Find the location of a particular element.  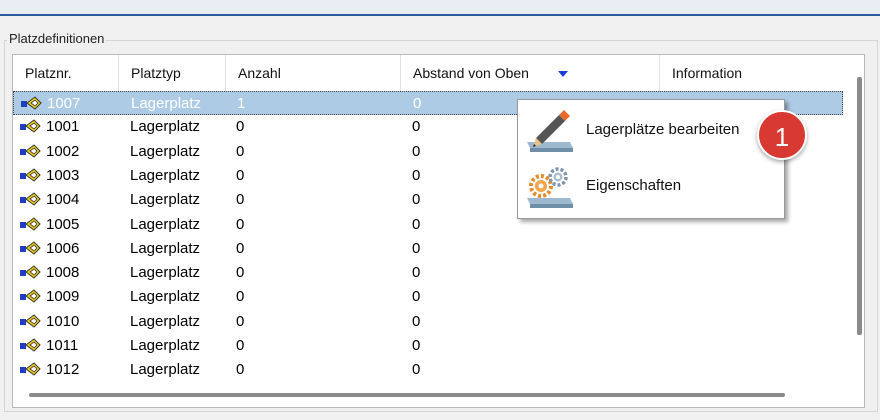

cell-platznr: 1012 is located at coordinates (63, 370).